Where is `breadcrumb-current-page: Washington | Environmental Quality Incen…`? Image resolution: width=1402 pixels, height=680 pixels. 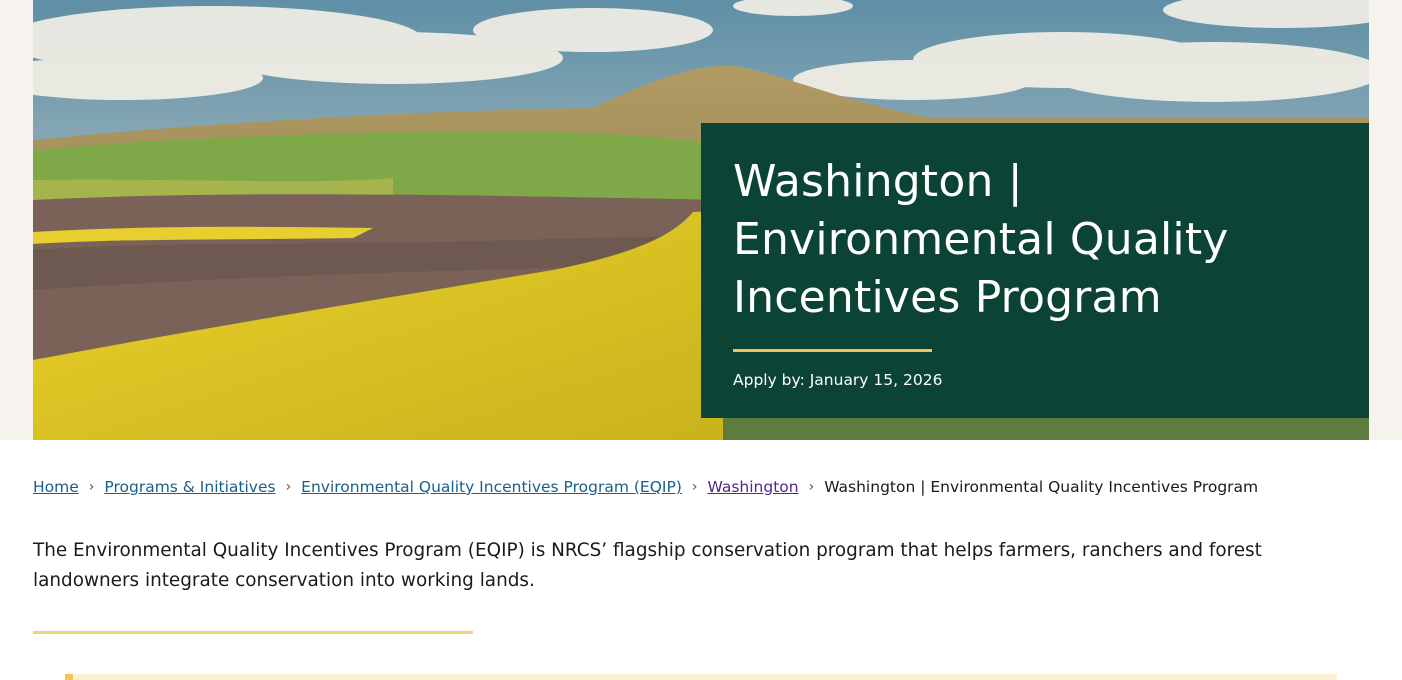 breadcrumb-current-page: Washington | Environmental Quality Incen… is located at coordinates (1041, 487).